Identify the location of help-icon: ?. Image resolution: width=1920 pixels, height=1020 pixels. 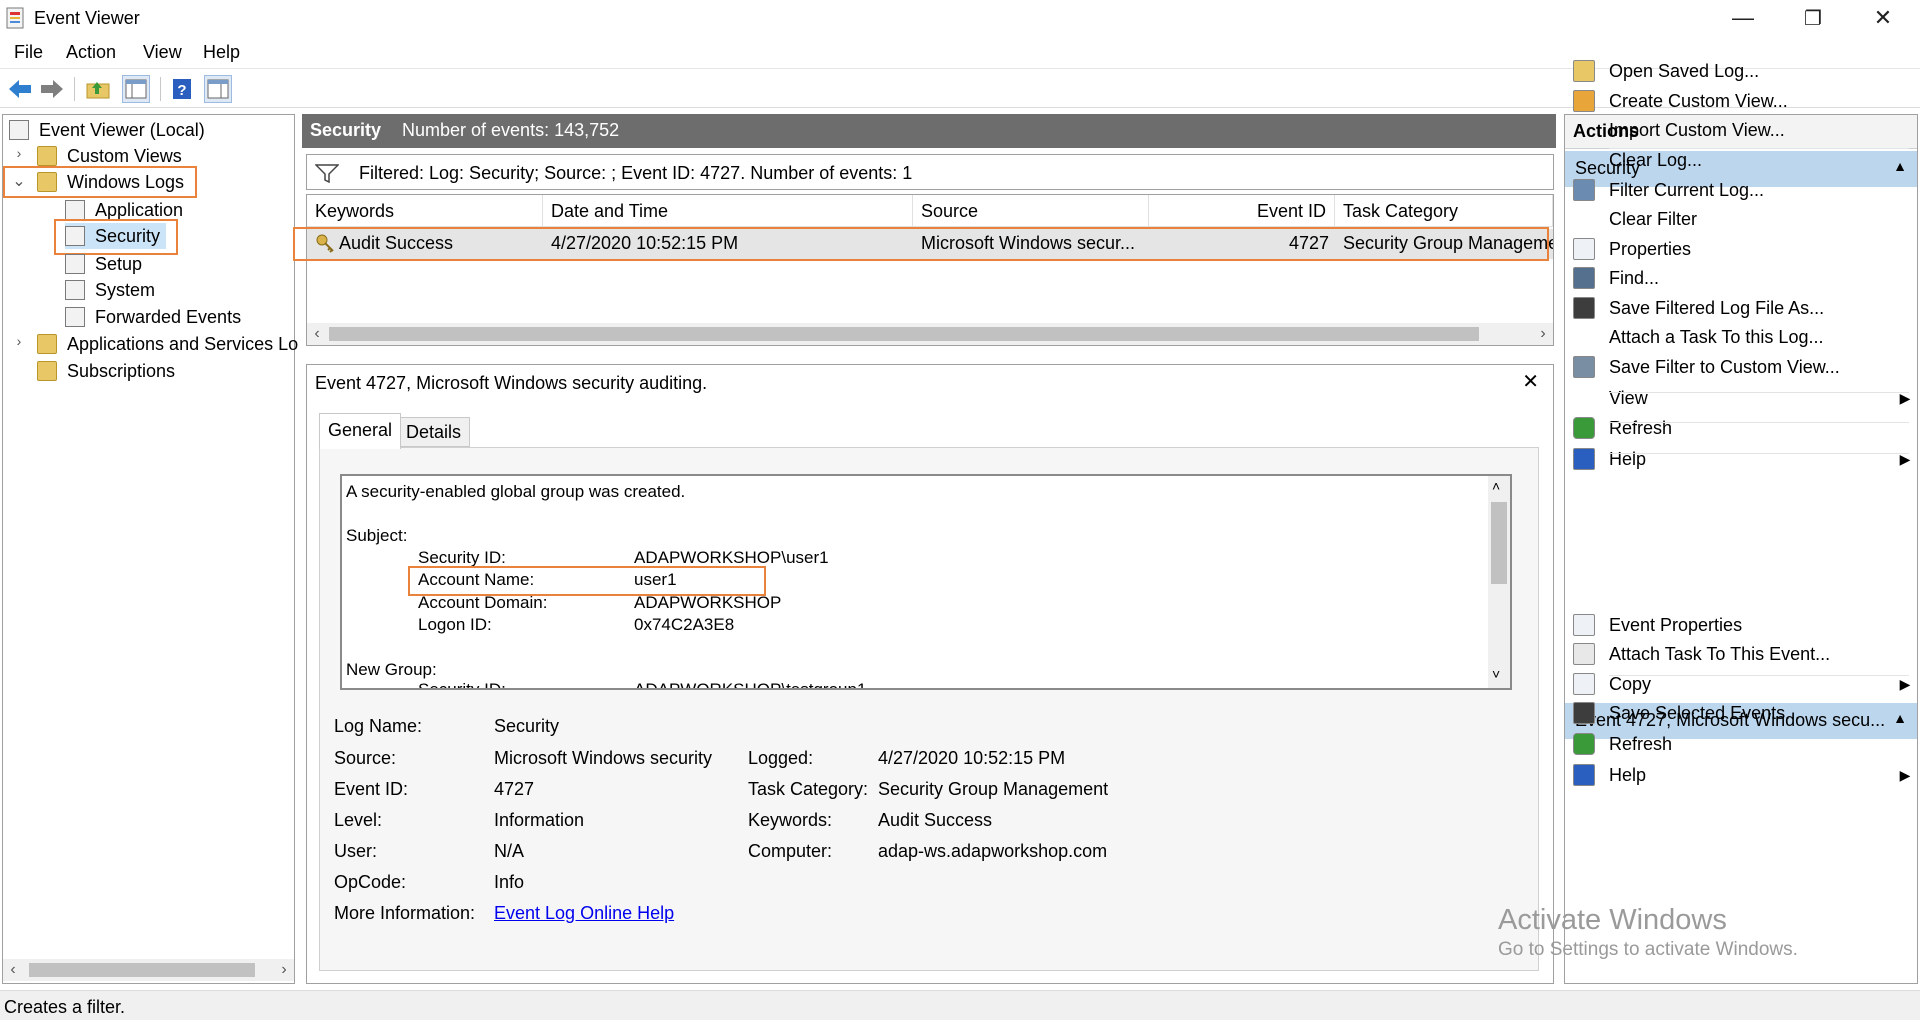
(182, 89).